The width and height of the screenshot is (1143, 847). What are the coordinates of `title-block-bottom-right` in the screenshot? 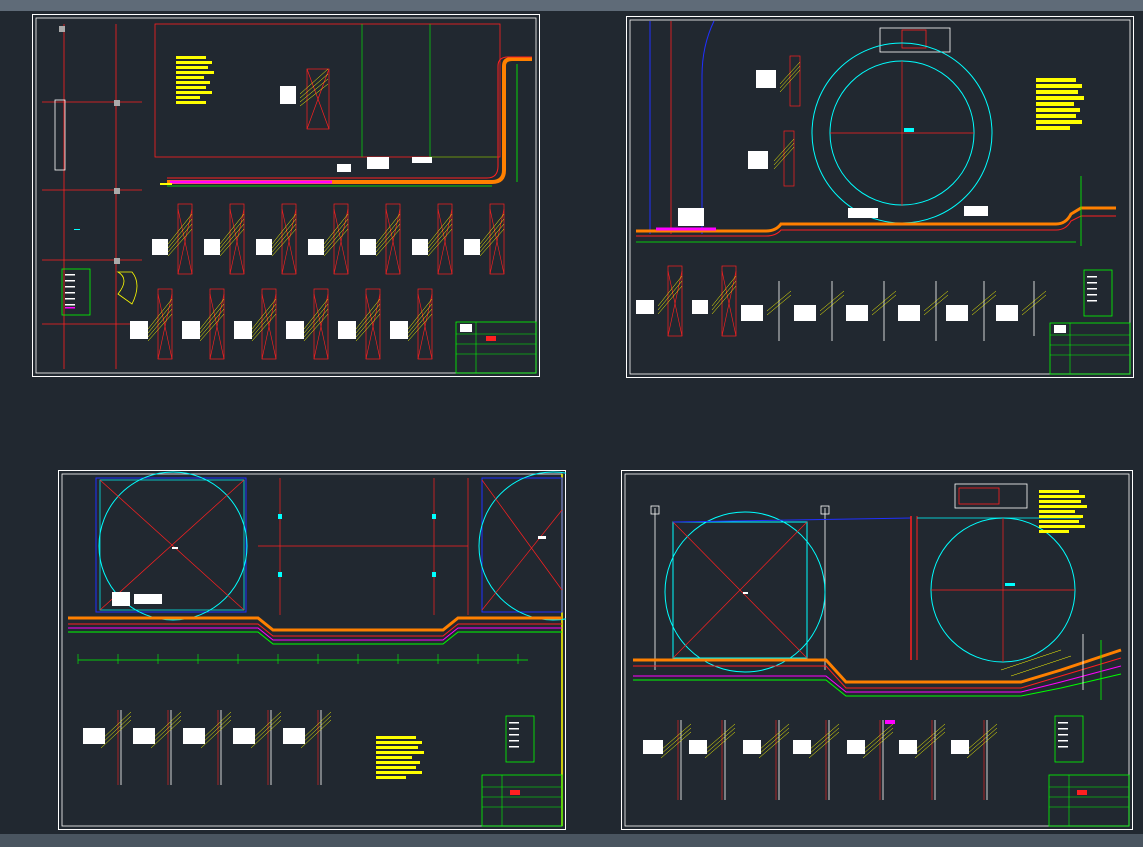 It's located at (1089, 800).